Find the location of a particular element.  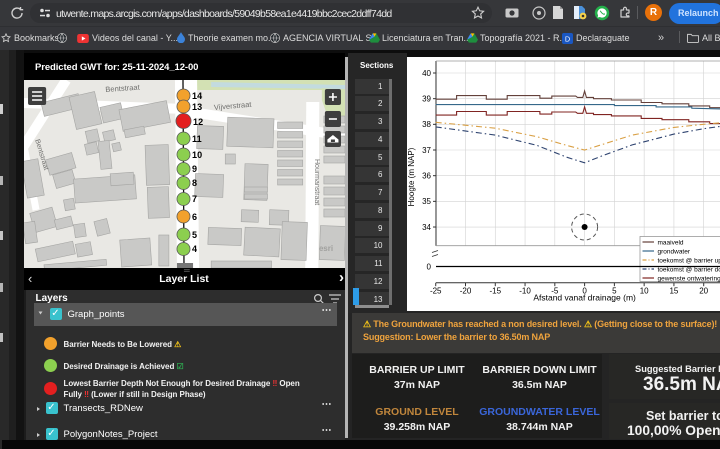

svg-text: 20 is located at coordinates (703, 291).